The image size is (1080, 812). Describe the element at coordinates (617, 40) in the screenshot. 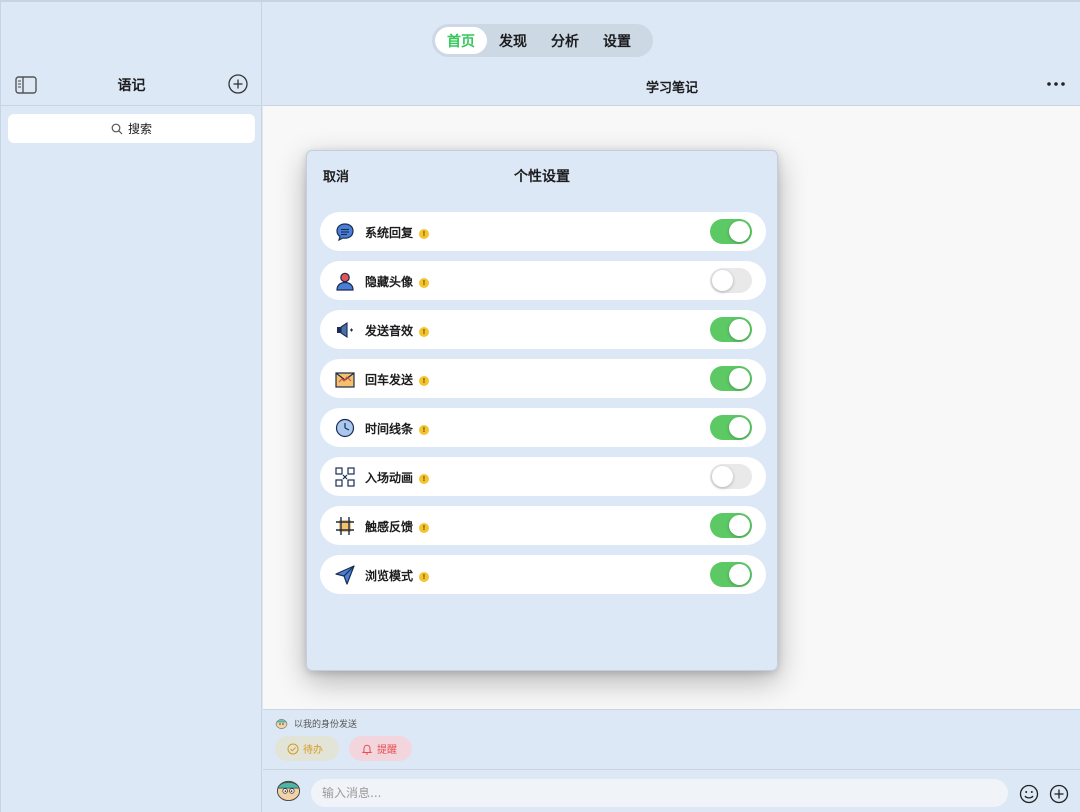

I see `tab-settings: 设置` at that location.